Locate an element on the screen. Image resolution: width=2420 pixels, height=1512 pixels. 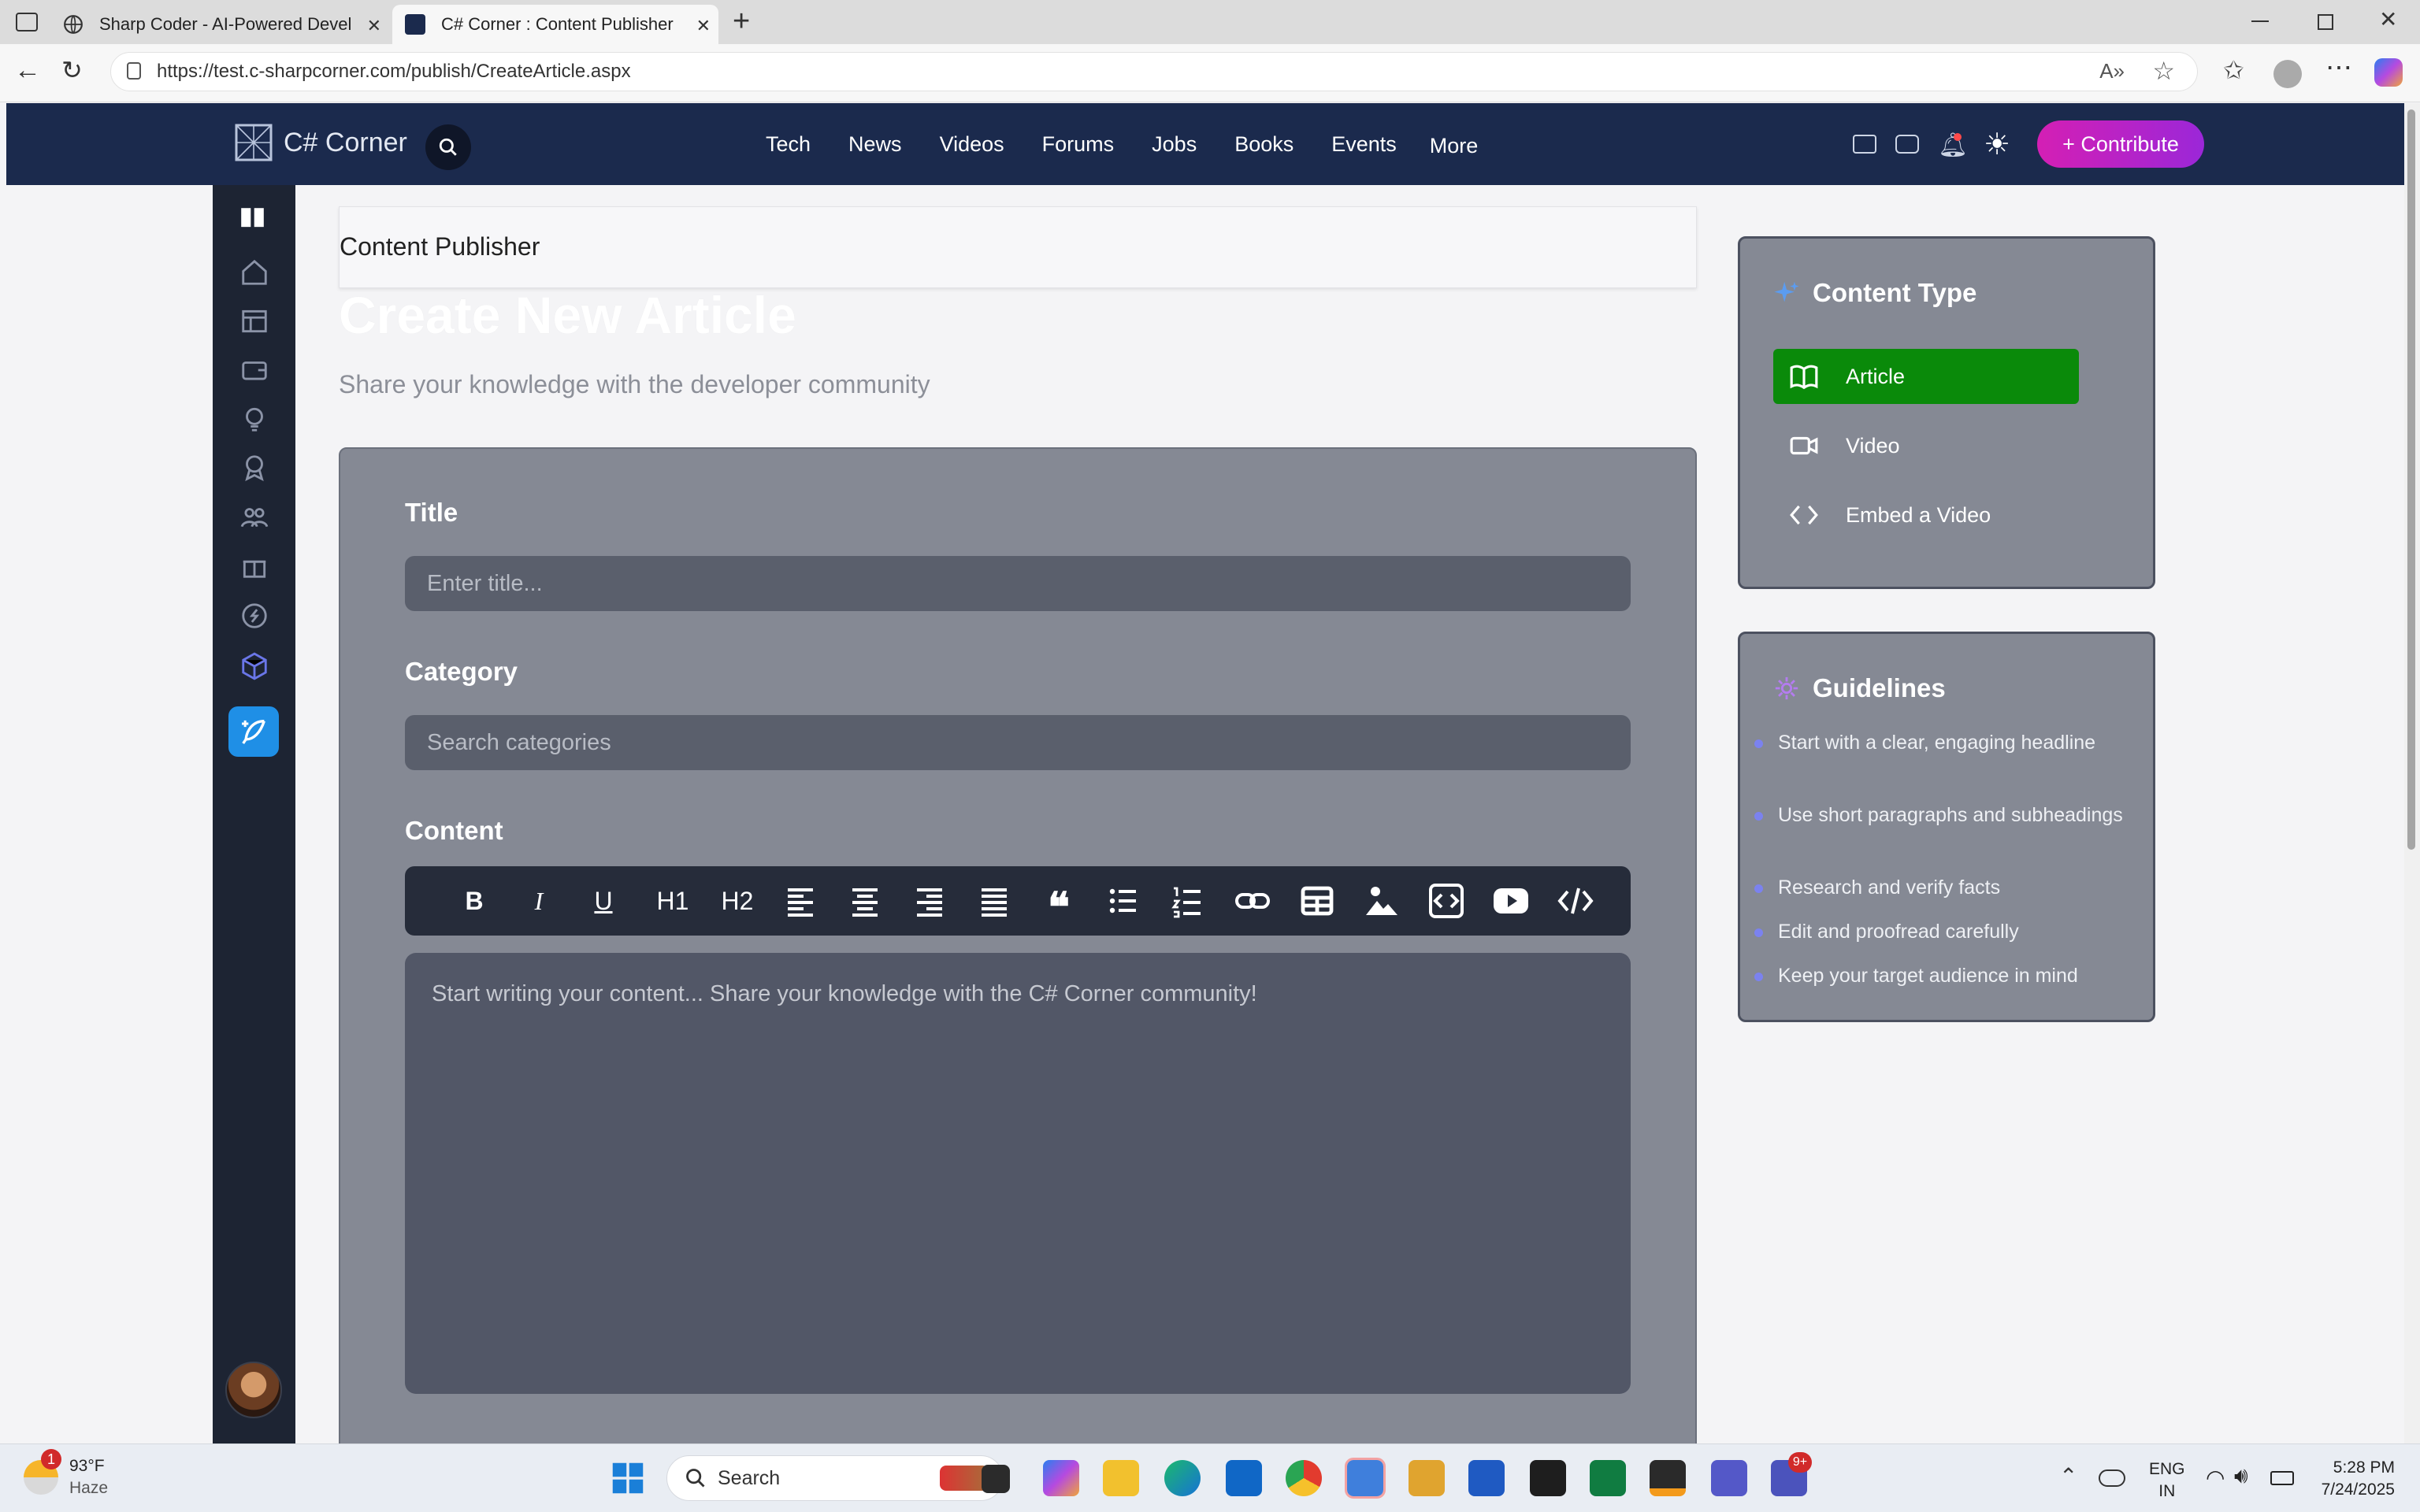
csharp-corner-logo-icon is located at coordinates (254, 142).